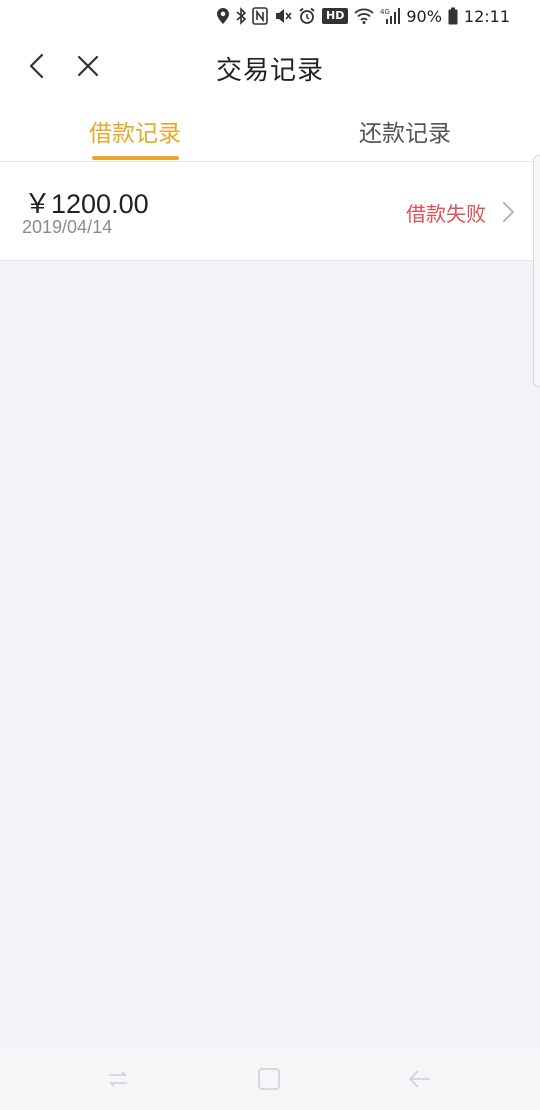  I want to click on status-bar: HD 4G 90% 12:11, so click(270, 17).